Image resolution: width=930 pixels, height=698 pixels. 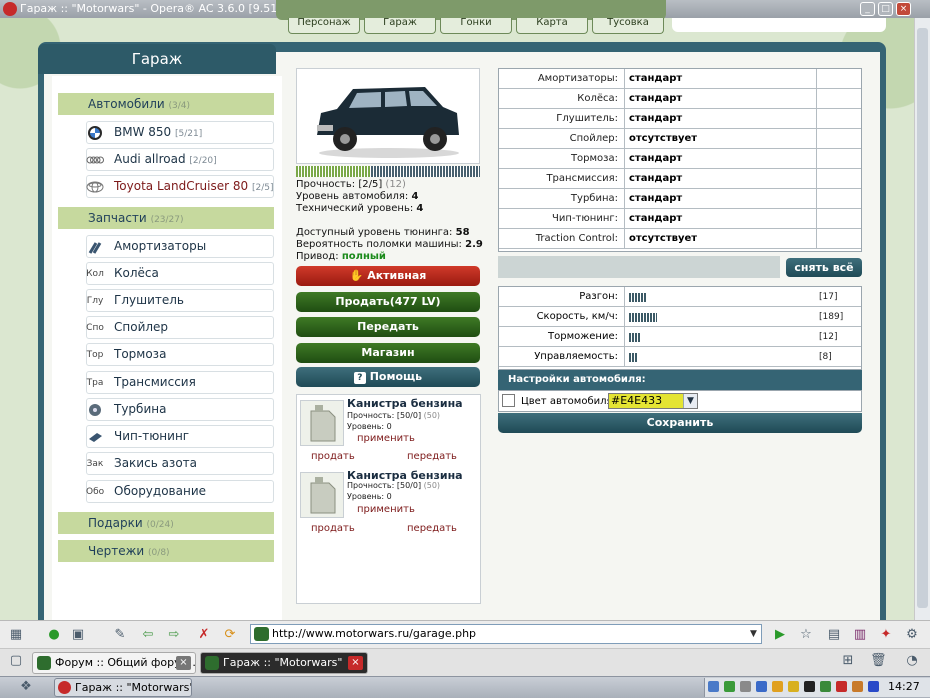 I want to click on sidebar-car-audi: Audi allroad [2/20], so click(x=180, y=159).